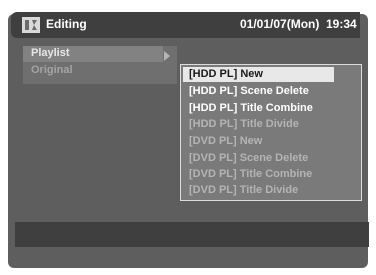 The height and width of the screenshot is (275, 376). Describe the element at coordinates (66, 24) in the screenshot. I see `page-title: Editing` at that location.